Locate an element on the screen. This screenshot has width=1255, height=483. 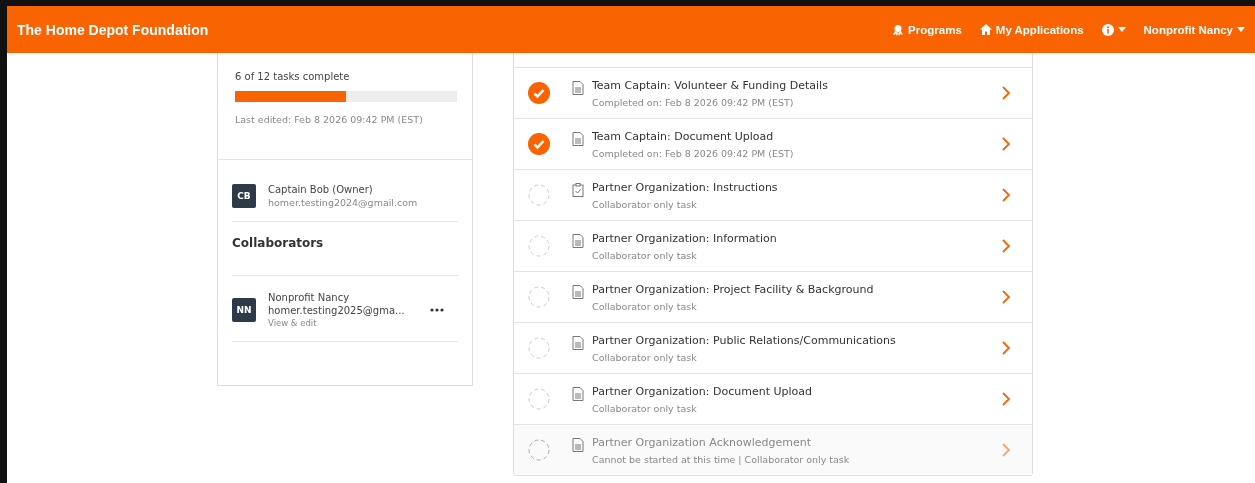
task-row: Team Captain: Volunteer & Funding Details Completed on: Feb 8 2026 09:42 PM (EST) is located at coordinates (773, 93).